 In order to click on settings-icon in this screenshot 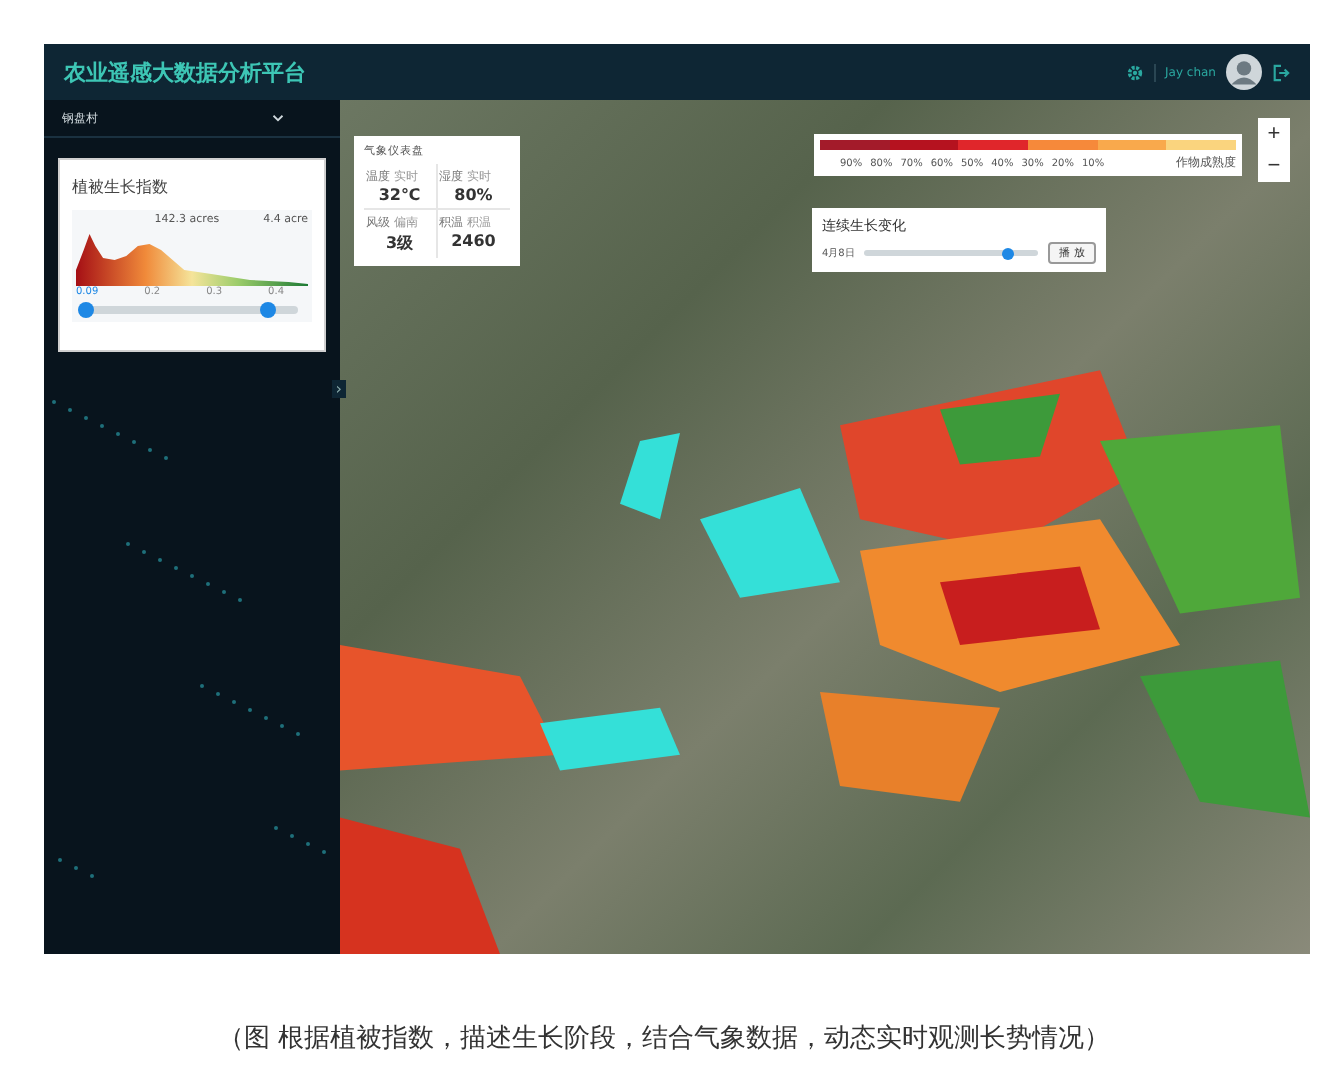, I will do `click(1134, 72)`.